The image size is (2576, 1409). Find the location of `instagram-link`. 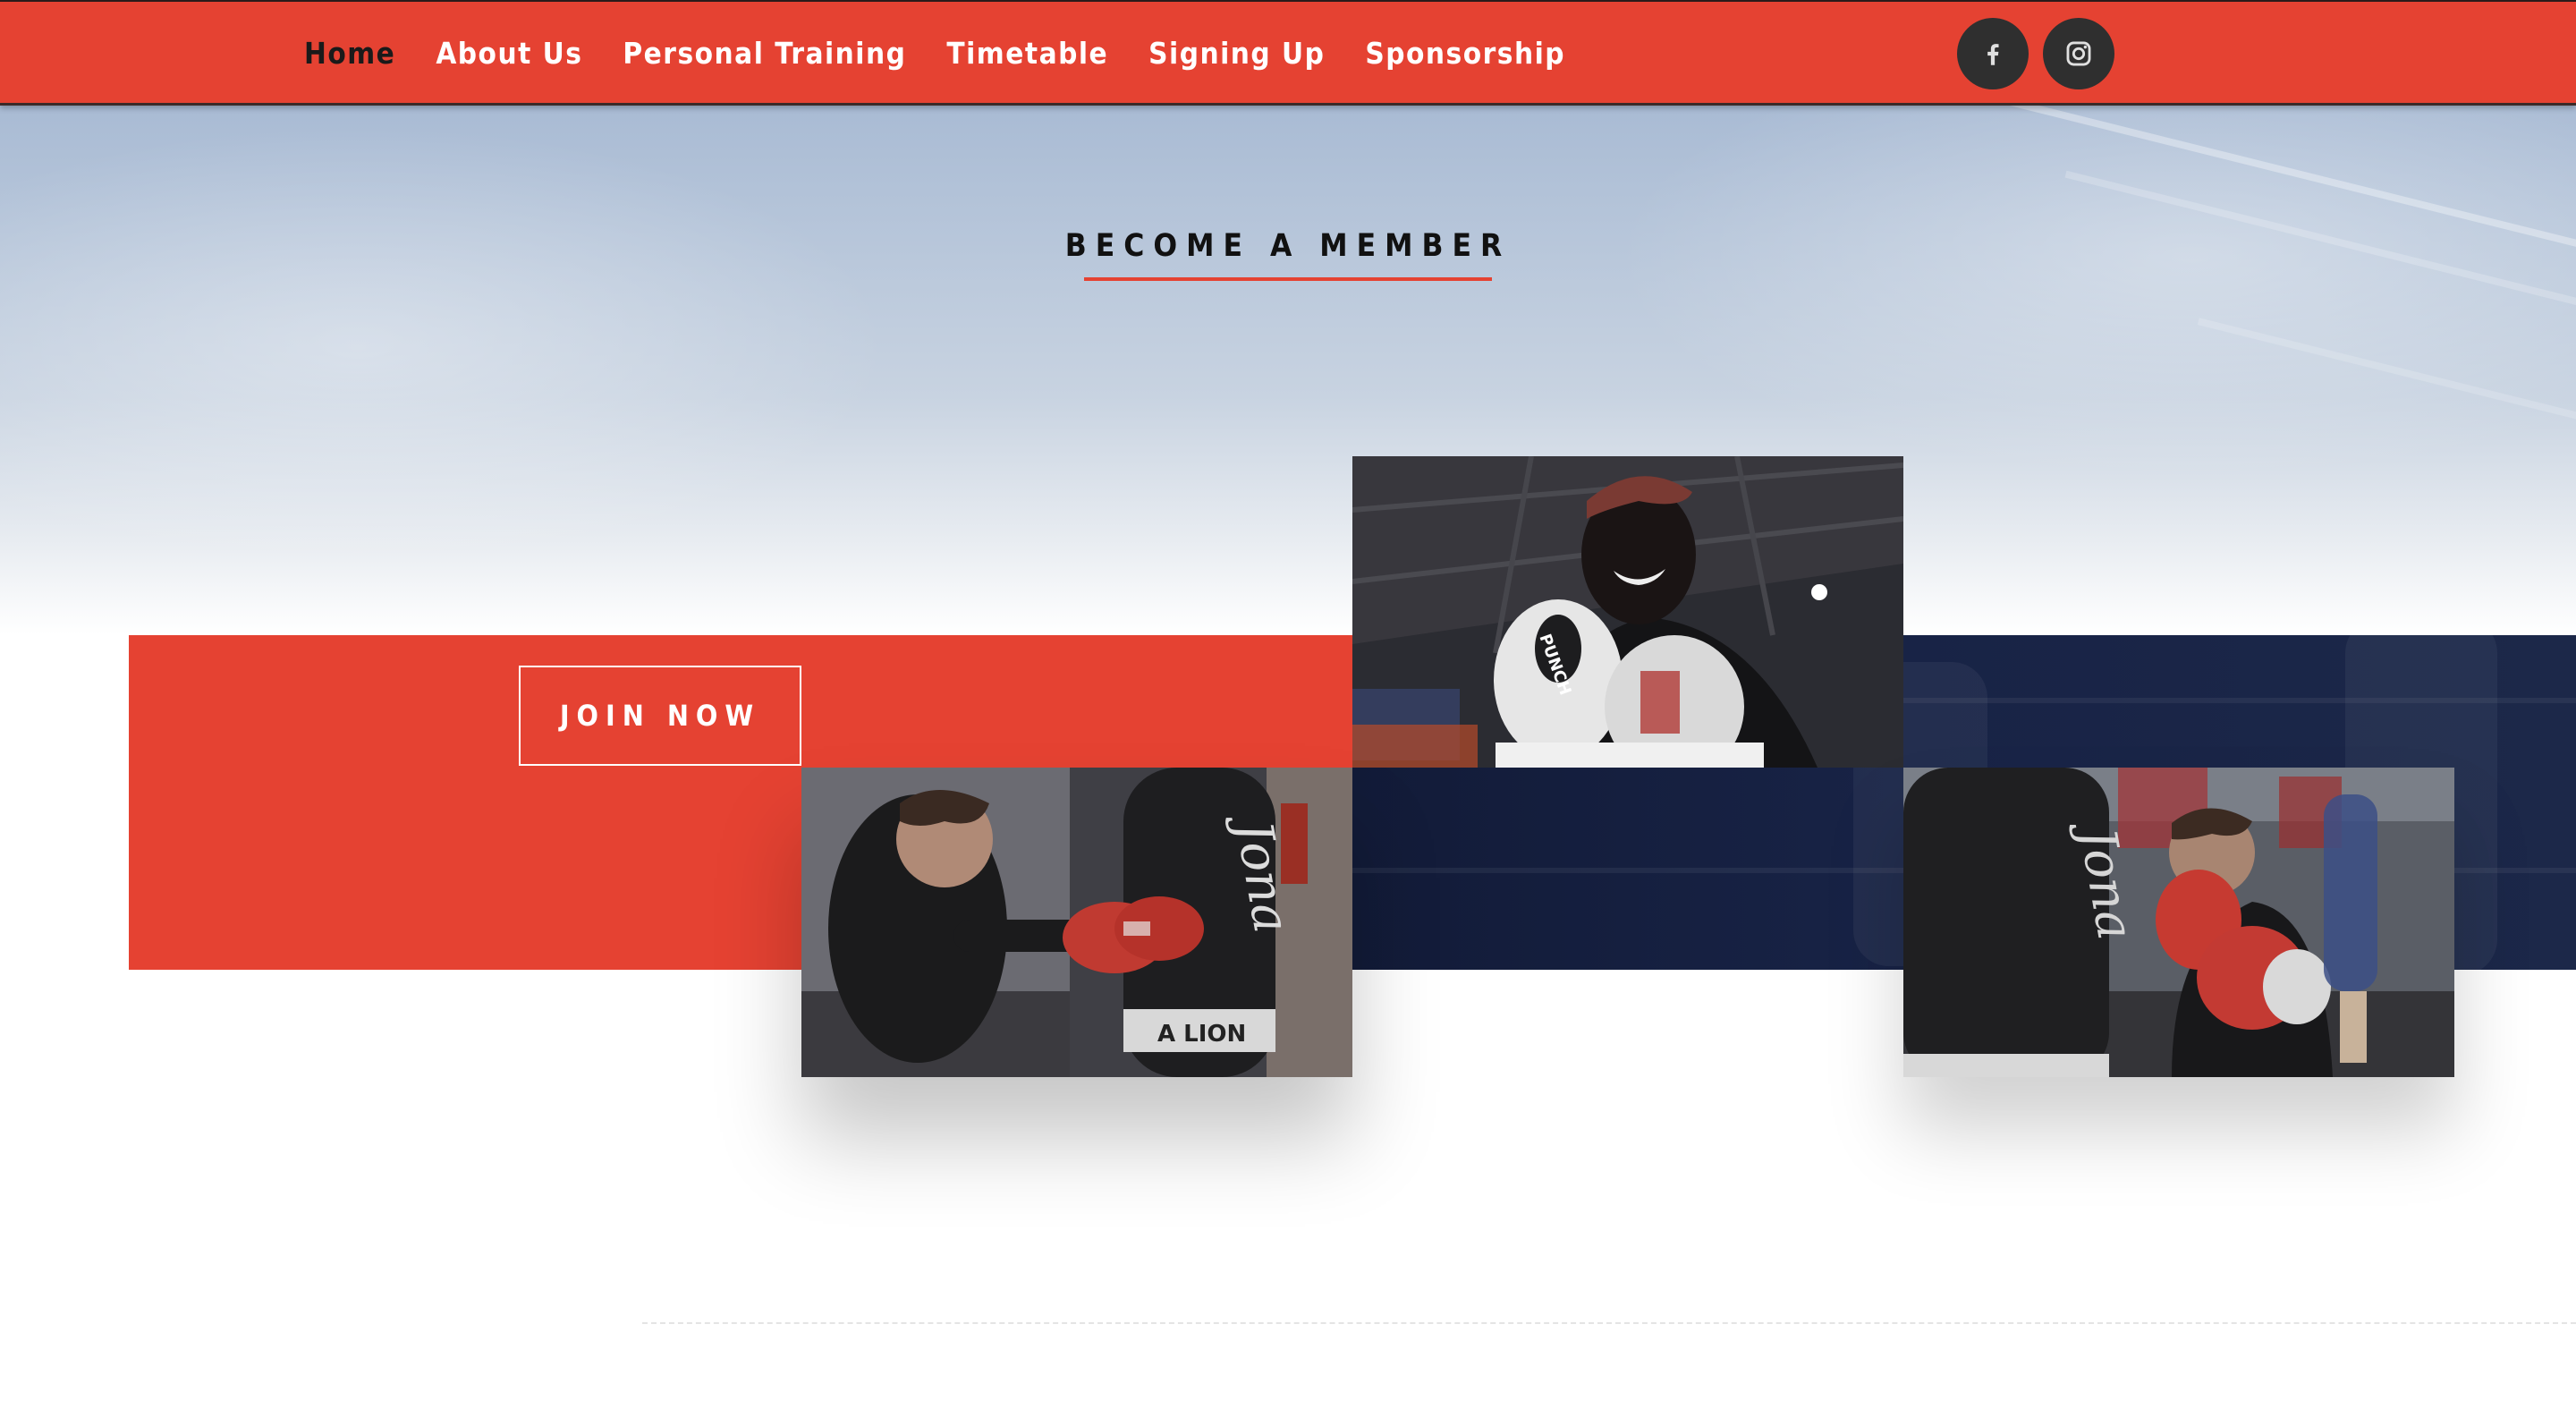

instagram-link is located at coordinates (2078, 54).